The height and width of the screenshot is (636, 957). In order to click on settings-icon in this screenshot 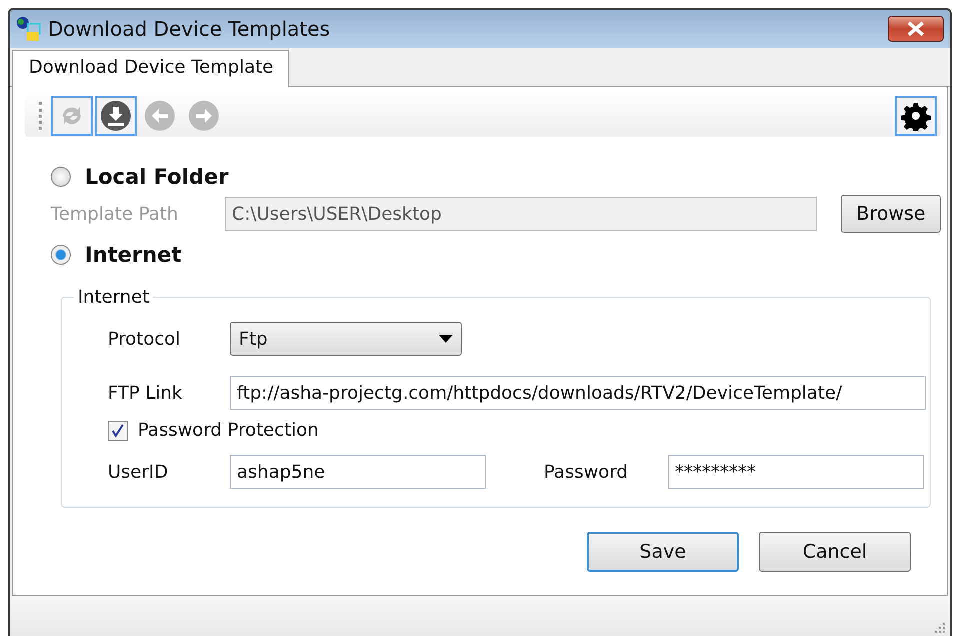, I will do `click(916, 116)`.